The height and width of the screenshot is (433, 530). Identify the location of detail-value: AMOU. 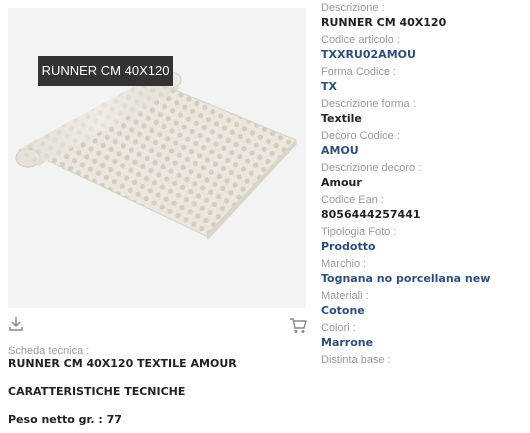
(340, 150).